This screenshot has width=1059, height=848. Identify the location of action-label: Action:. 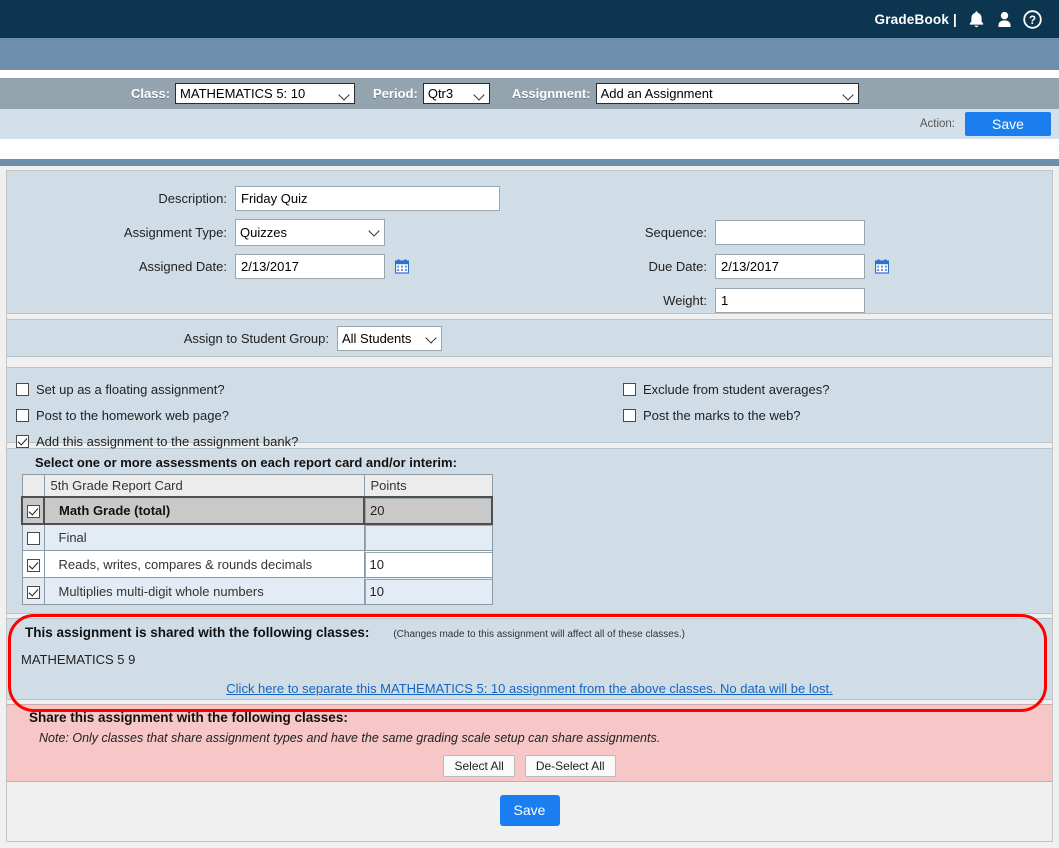
(937, 124).